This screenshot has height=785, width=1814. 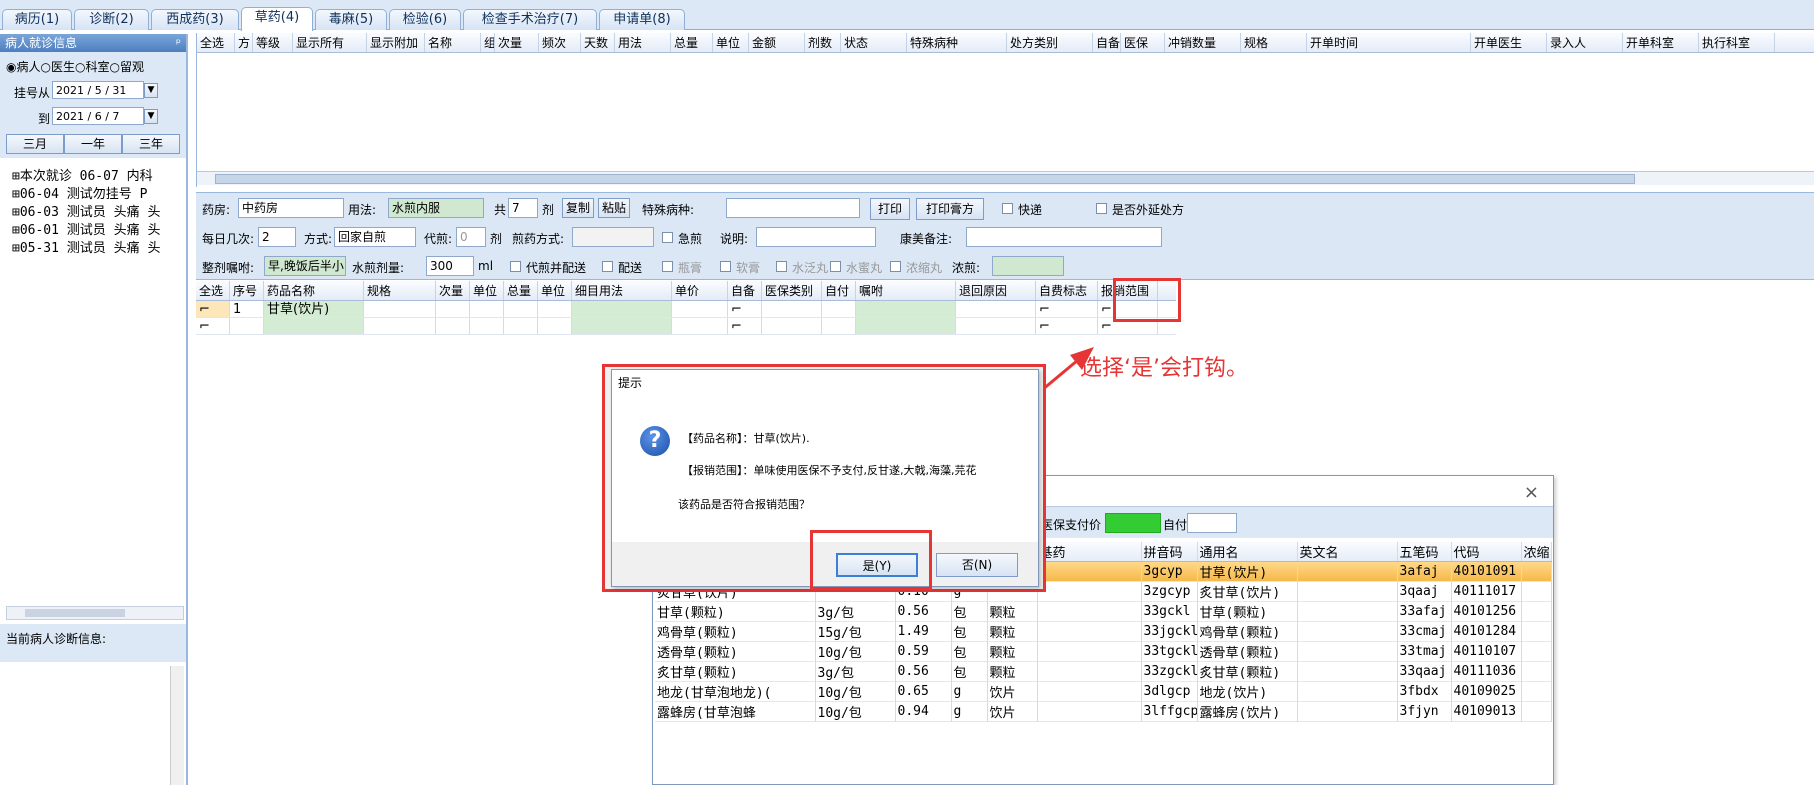 What do you see at coordinates (375, 237) in the screenshot?
I see `method-select: 回家自煎` at bounding box center [375, 237].